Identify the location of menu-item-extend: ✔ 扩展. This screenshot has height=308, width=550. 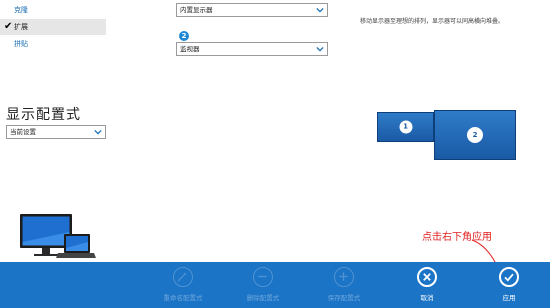
(53, 27).